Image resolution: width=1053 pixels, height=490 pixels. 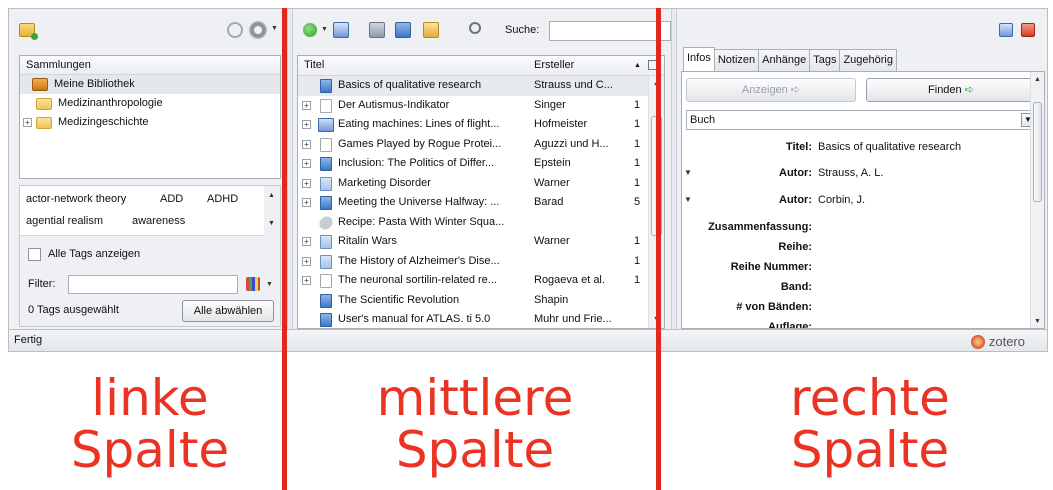 I want to click on show-all-tags-checkbox, so click(x=34, y=254).